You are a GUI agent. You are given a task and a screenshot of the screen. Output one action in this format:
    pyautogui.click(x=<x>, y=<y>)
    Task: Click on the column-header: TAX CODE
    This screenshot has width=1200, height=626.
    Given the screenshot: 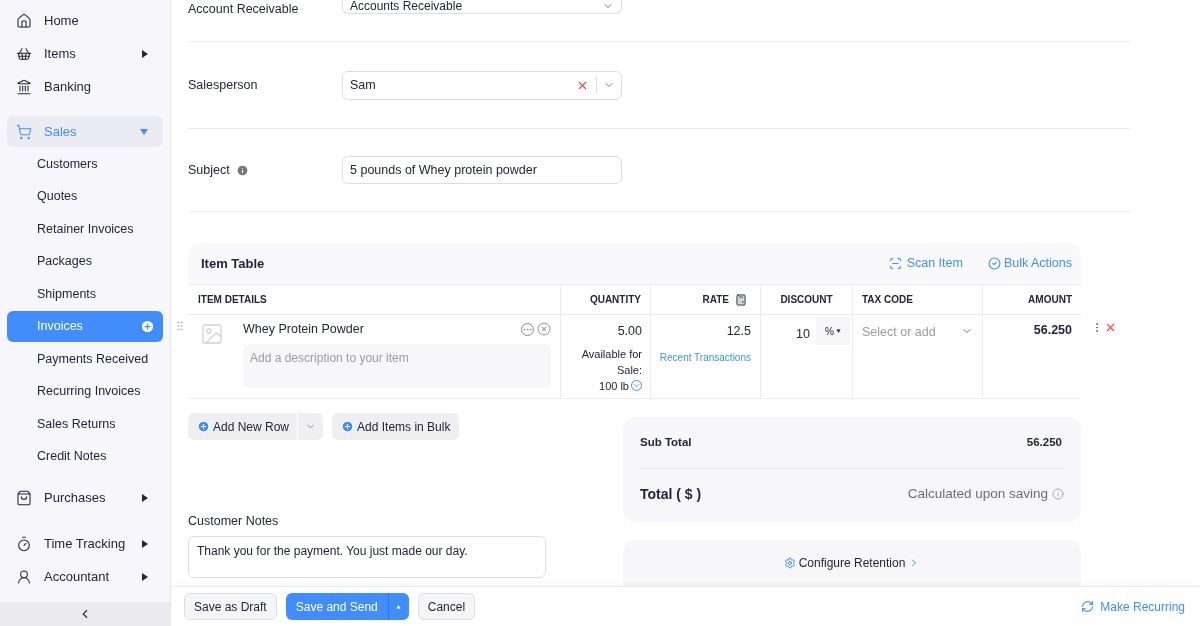 What is the action you would take?
    pyautogui.click(x=918, y=299)
    